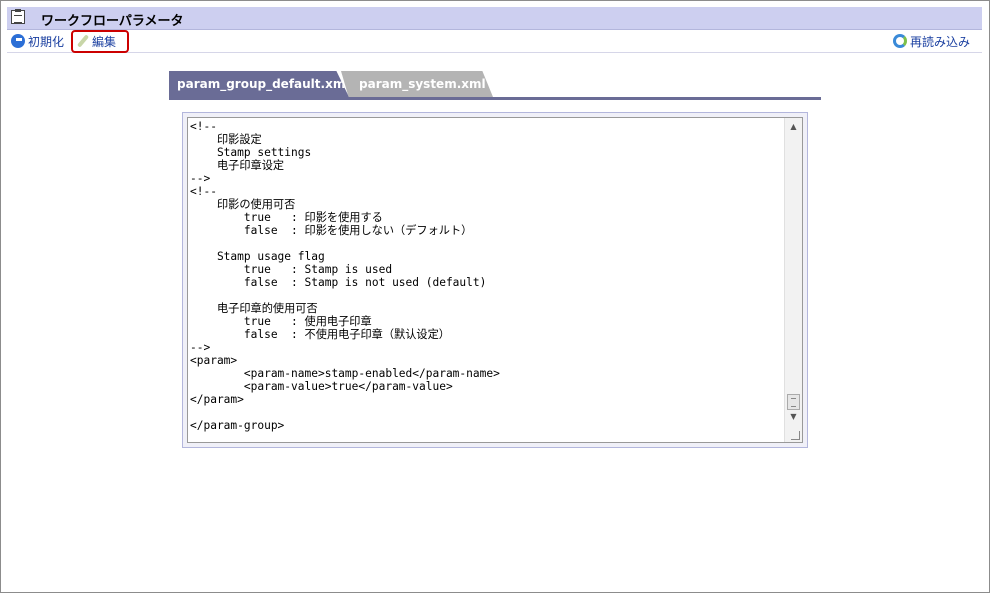  I want to click on reload-button-label: 再読み込み, so click(940, 41).